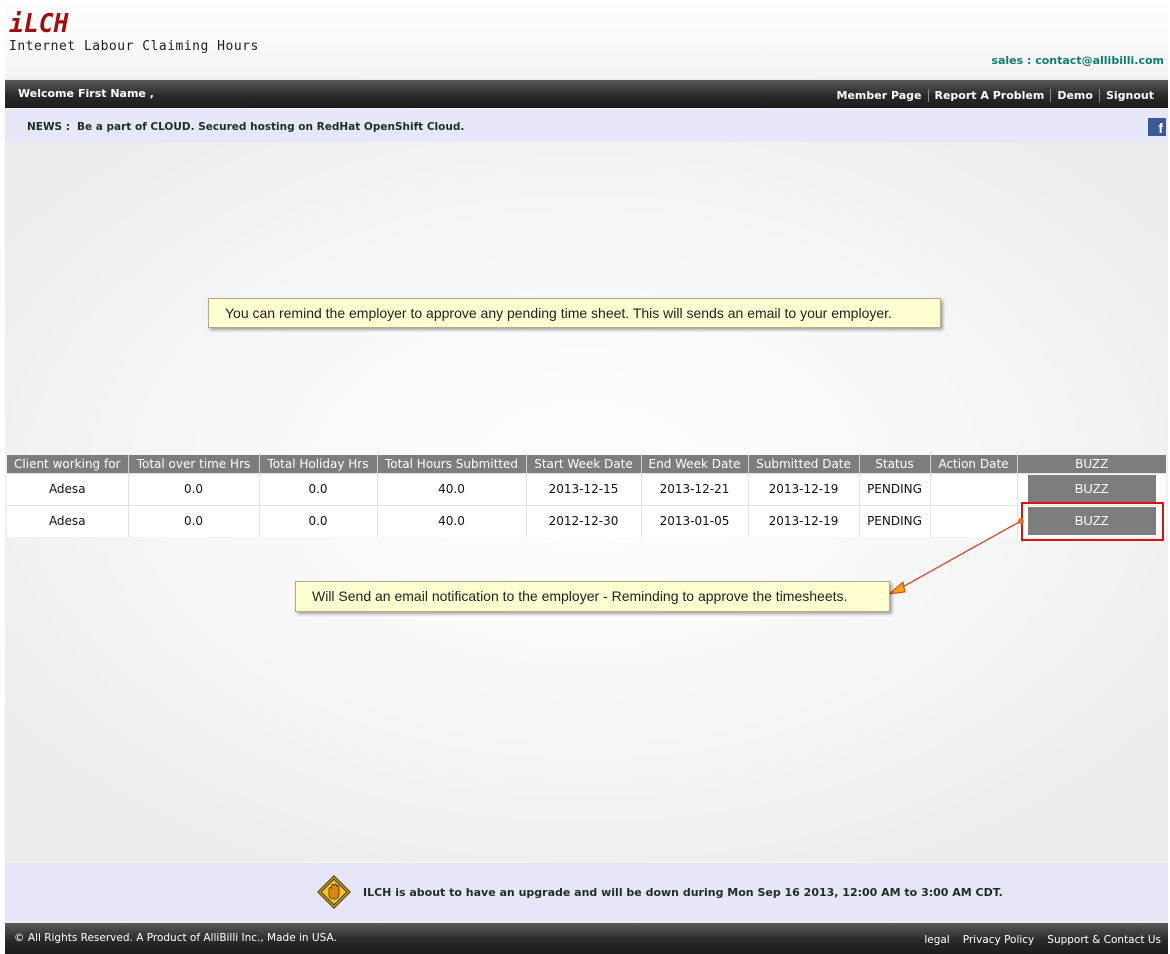 Image resolution: width=1170 pixels, height=954 pixels. What do you see at coordinates (67, 464) in the screenshot?
I see `col-client: Client working for` at bounding box center [67, 464].